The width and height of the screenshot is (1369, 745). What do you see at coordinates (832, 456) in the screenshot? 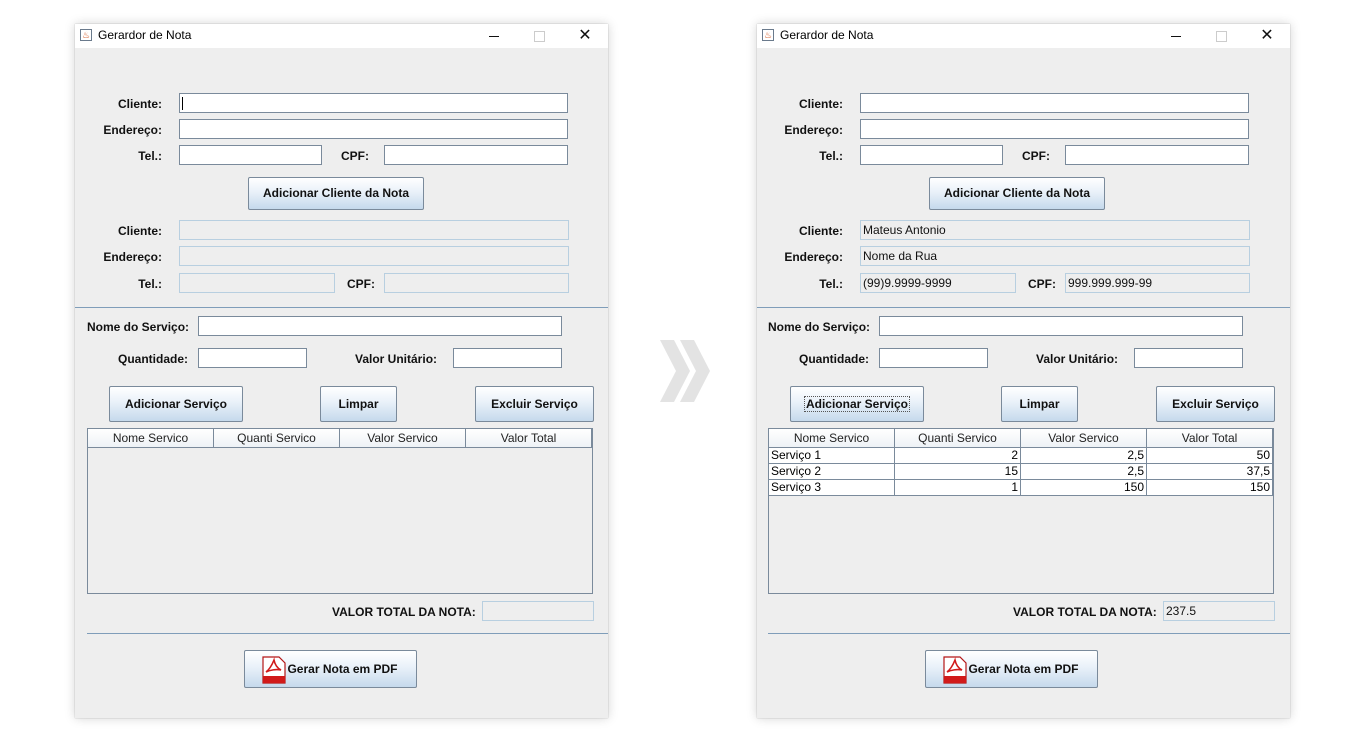
I see `cell-nome: Serviço 1` at bounding box center [832, 456].